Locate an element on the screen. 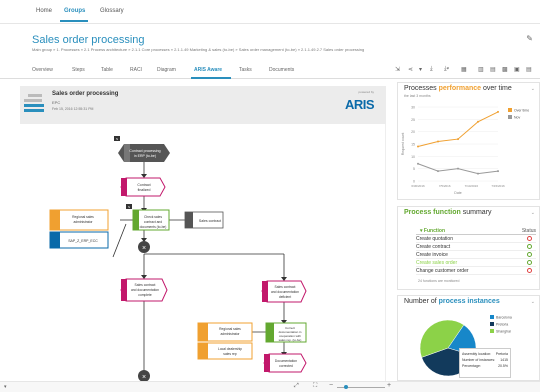  page-title: Sales order processing is located at coordinates (88, 40).